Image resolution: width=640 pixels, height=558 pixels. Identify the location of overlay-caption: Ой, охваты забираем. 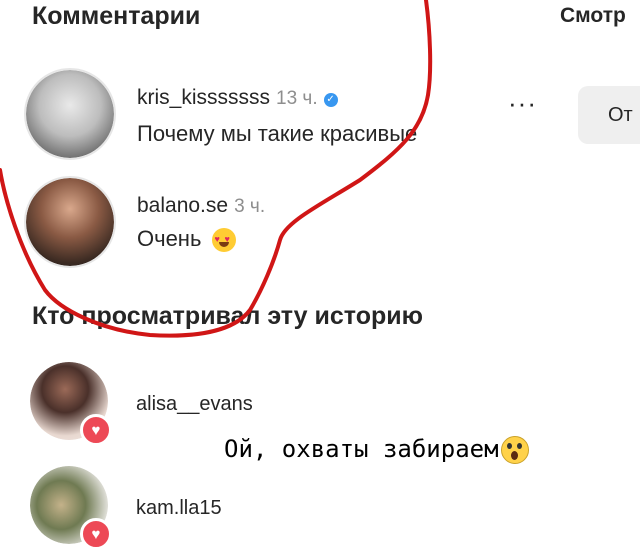
(376, 449).